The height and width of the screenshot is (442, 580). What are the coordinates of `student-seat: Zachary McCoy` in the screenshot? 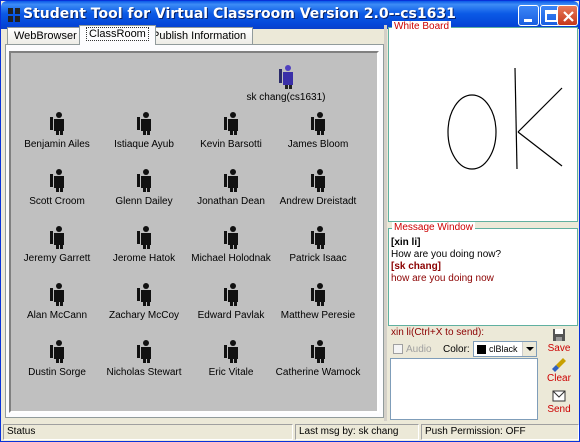 It's located at (144, 301).